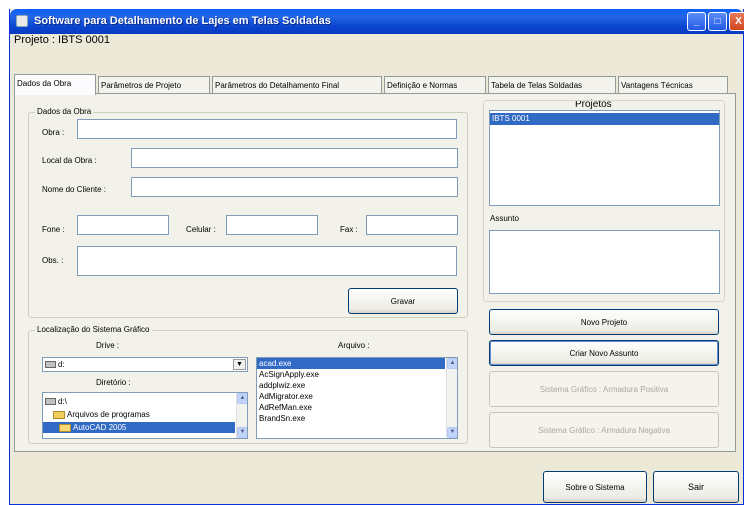 This screenshot has width=744, height=505. What do you see at coordinates (604, 158) in the screenshot?
I see `projetos-list: IBTS 0001` at bounding box center [604, 158].